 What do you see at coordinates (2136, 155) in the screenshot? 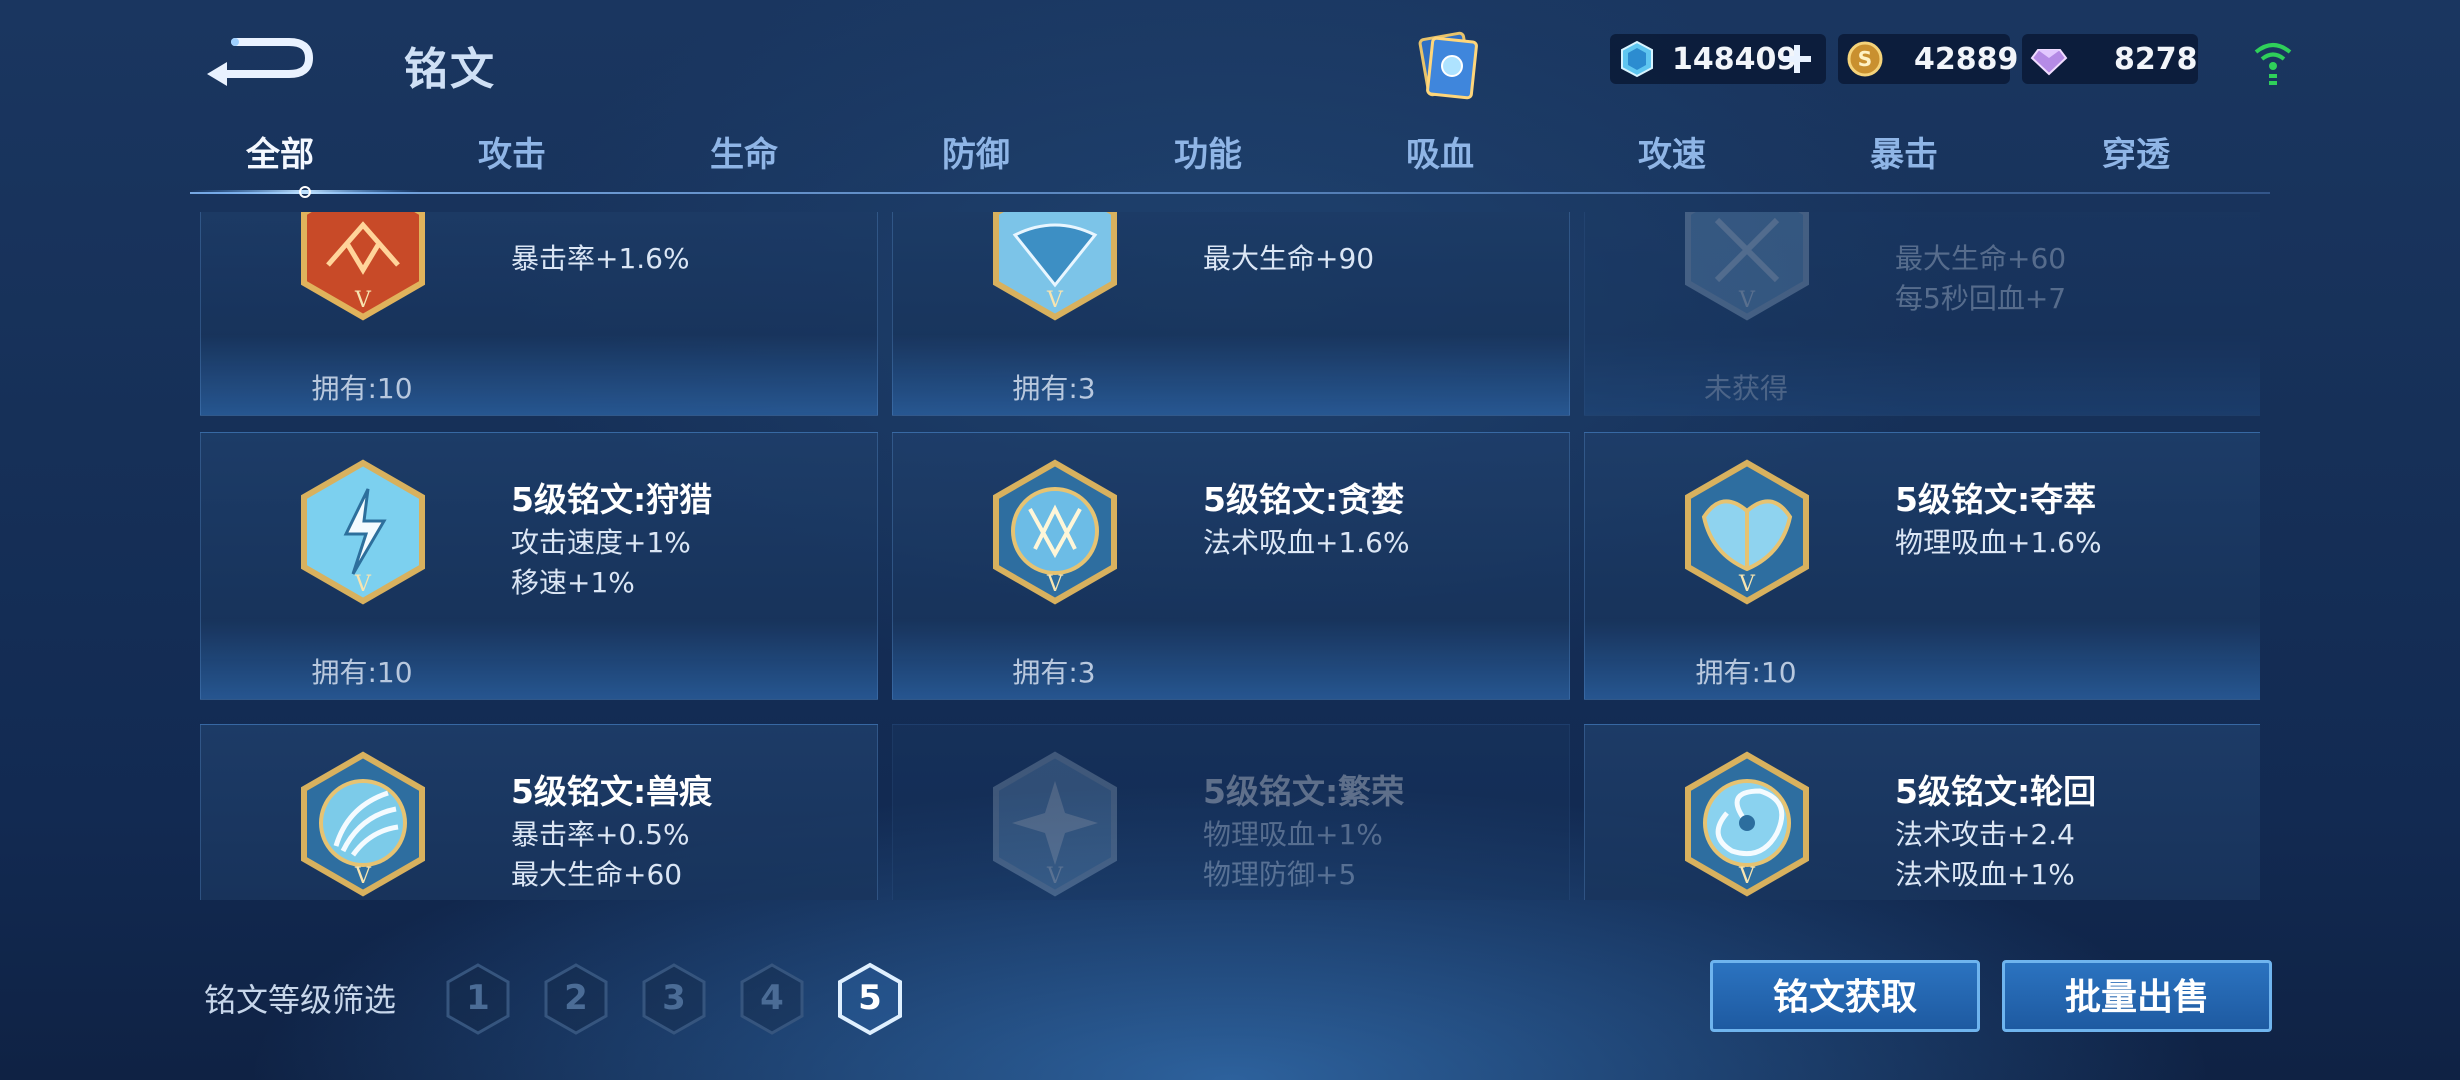
I see `tab-penetration: 穿透` at bounding box center [2136, 155].